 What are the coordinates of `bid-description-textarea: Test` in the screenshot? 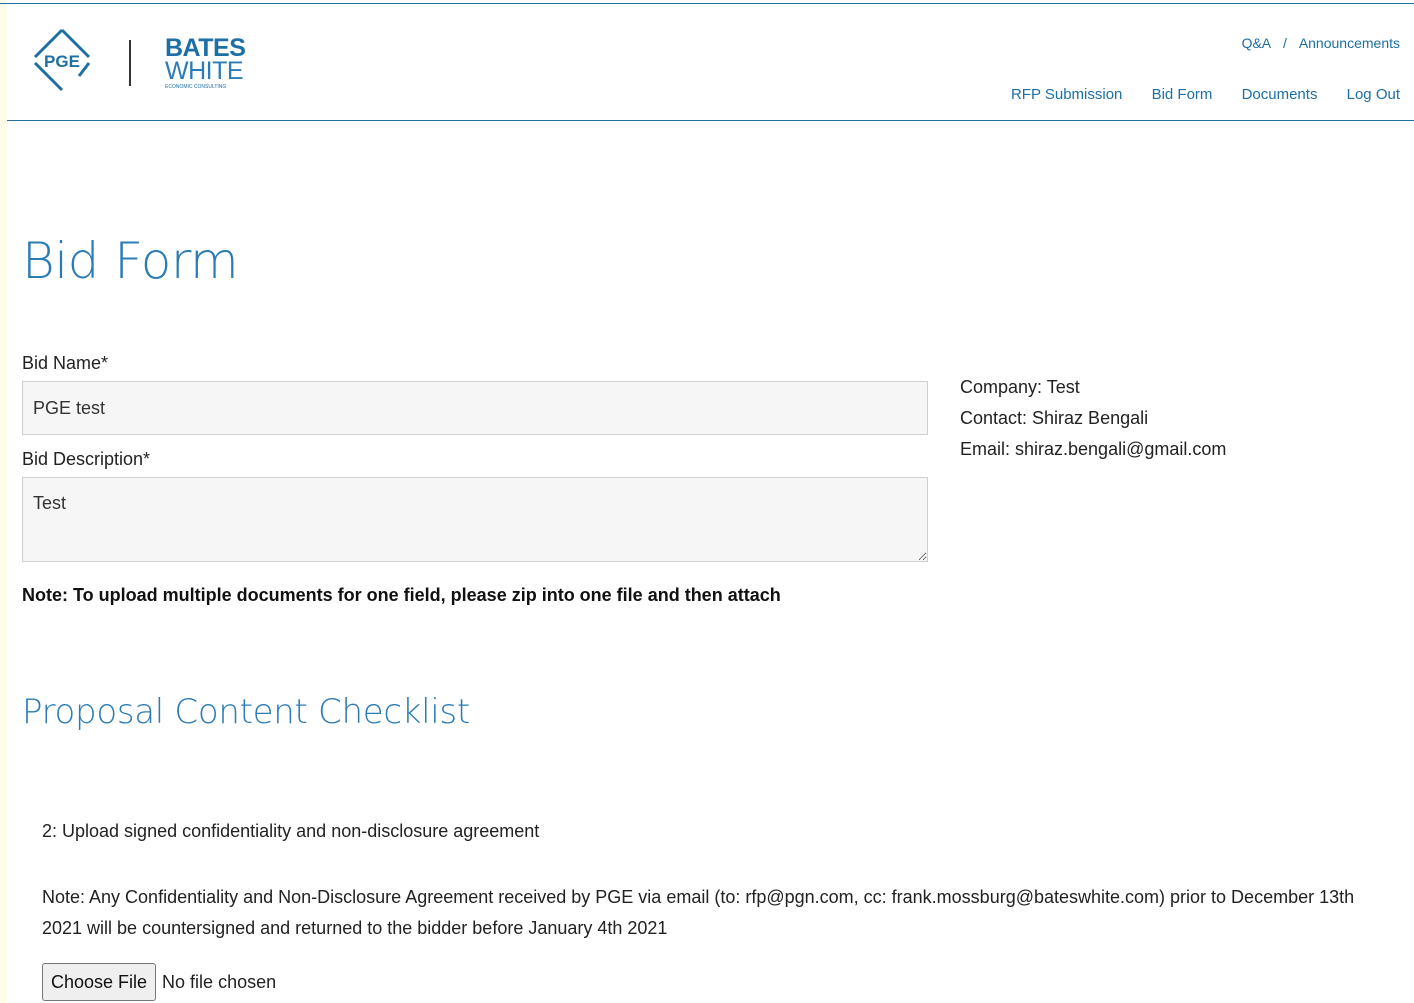 It's located at (475, 519).